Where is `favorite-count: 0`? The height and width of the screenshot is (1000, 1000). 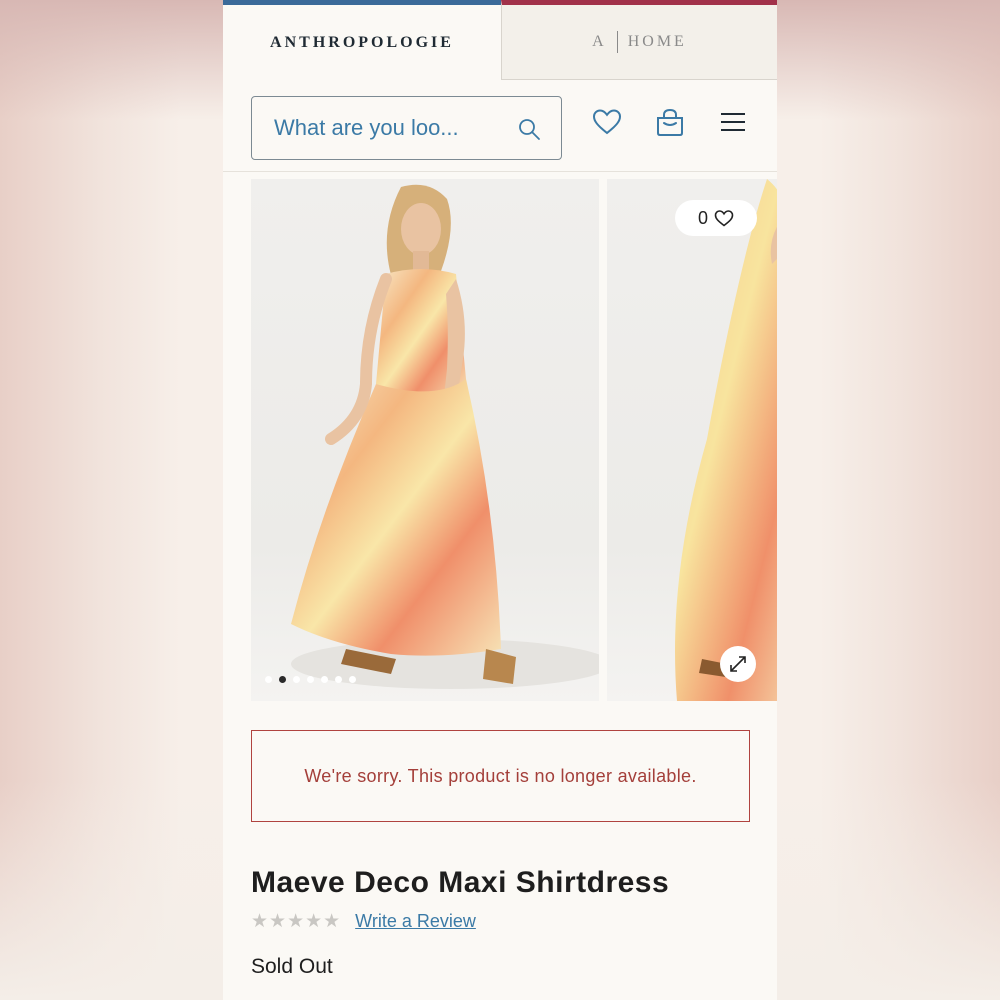 favorite-count: 0 is located at coordinates (702, 217).